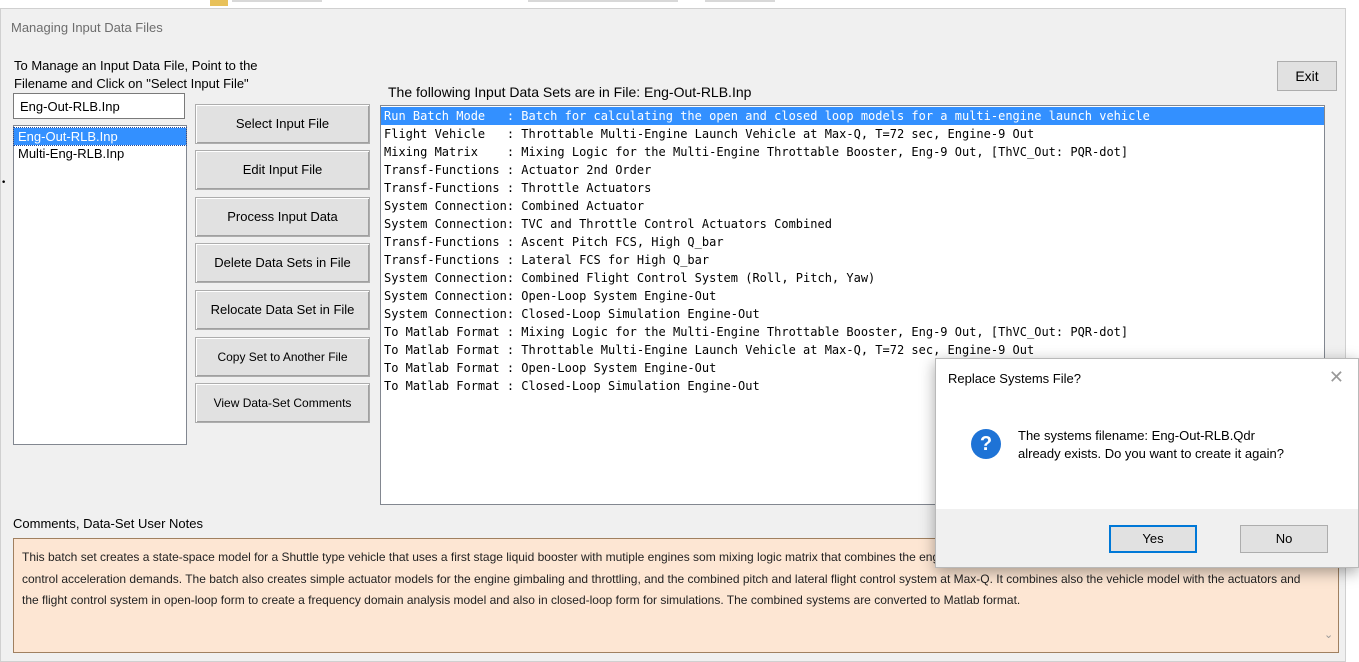 This screenshot has height=662, width=1359. I want to click on title-bar: Managing Input Data Files, so click(673, 27).